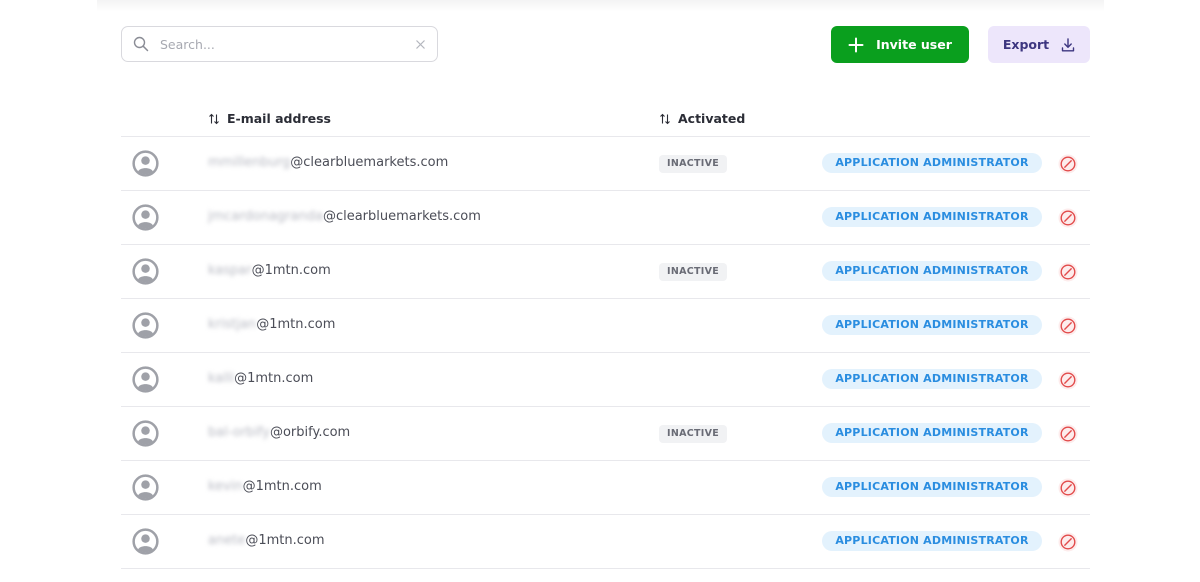  Describe the element at coordinates (249, 162) in the screenshot. I see `email-local-part: mmillenburg` at that location.